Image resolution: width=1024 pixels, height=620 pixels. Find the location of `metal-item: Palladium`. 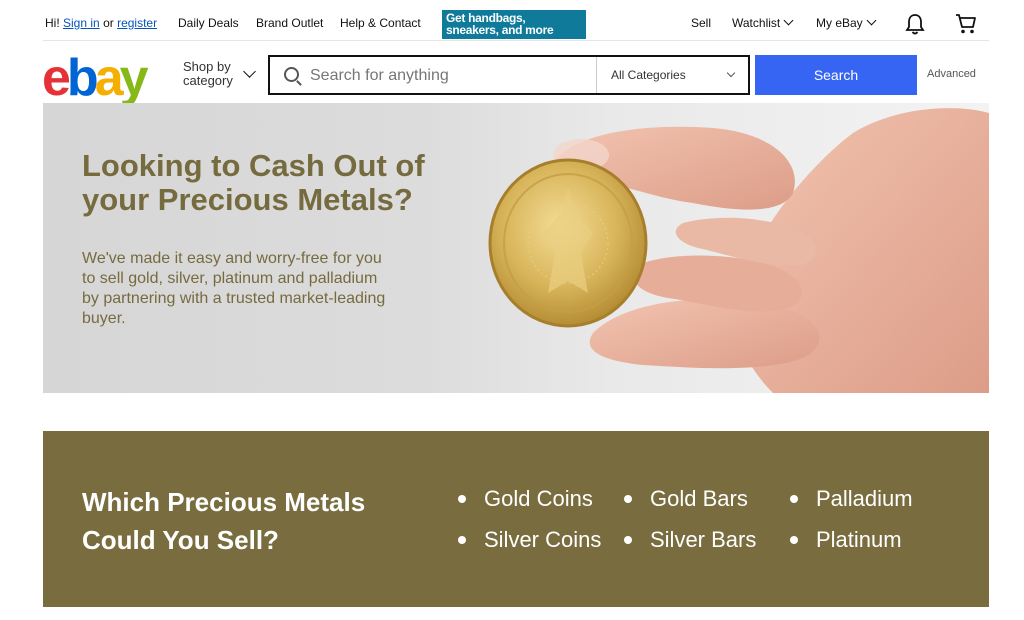

metal-item: Palladium is located at coordinates (851, 499).